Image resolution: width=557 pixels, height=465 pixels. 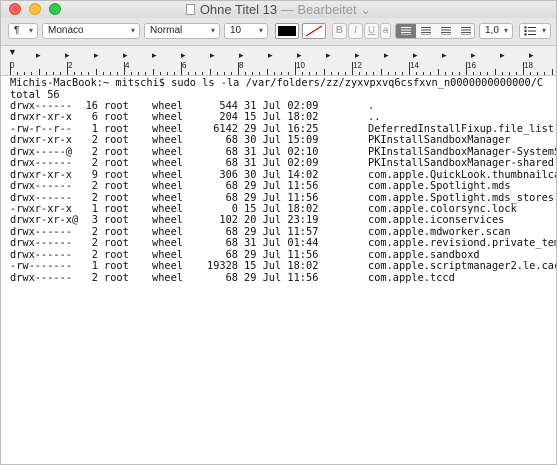 What do you see at coordinates (339, 31) in the screenshot?
I see `bold-button: B` at bounding box center [339, 31].